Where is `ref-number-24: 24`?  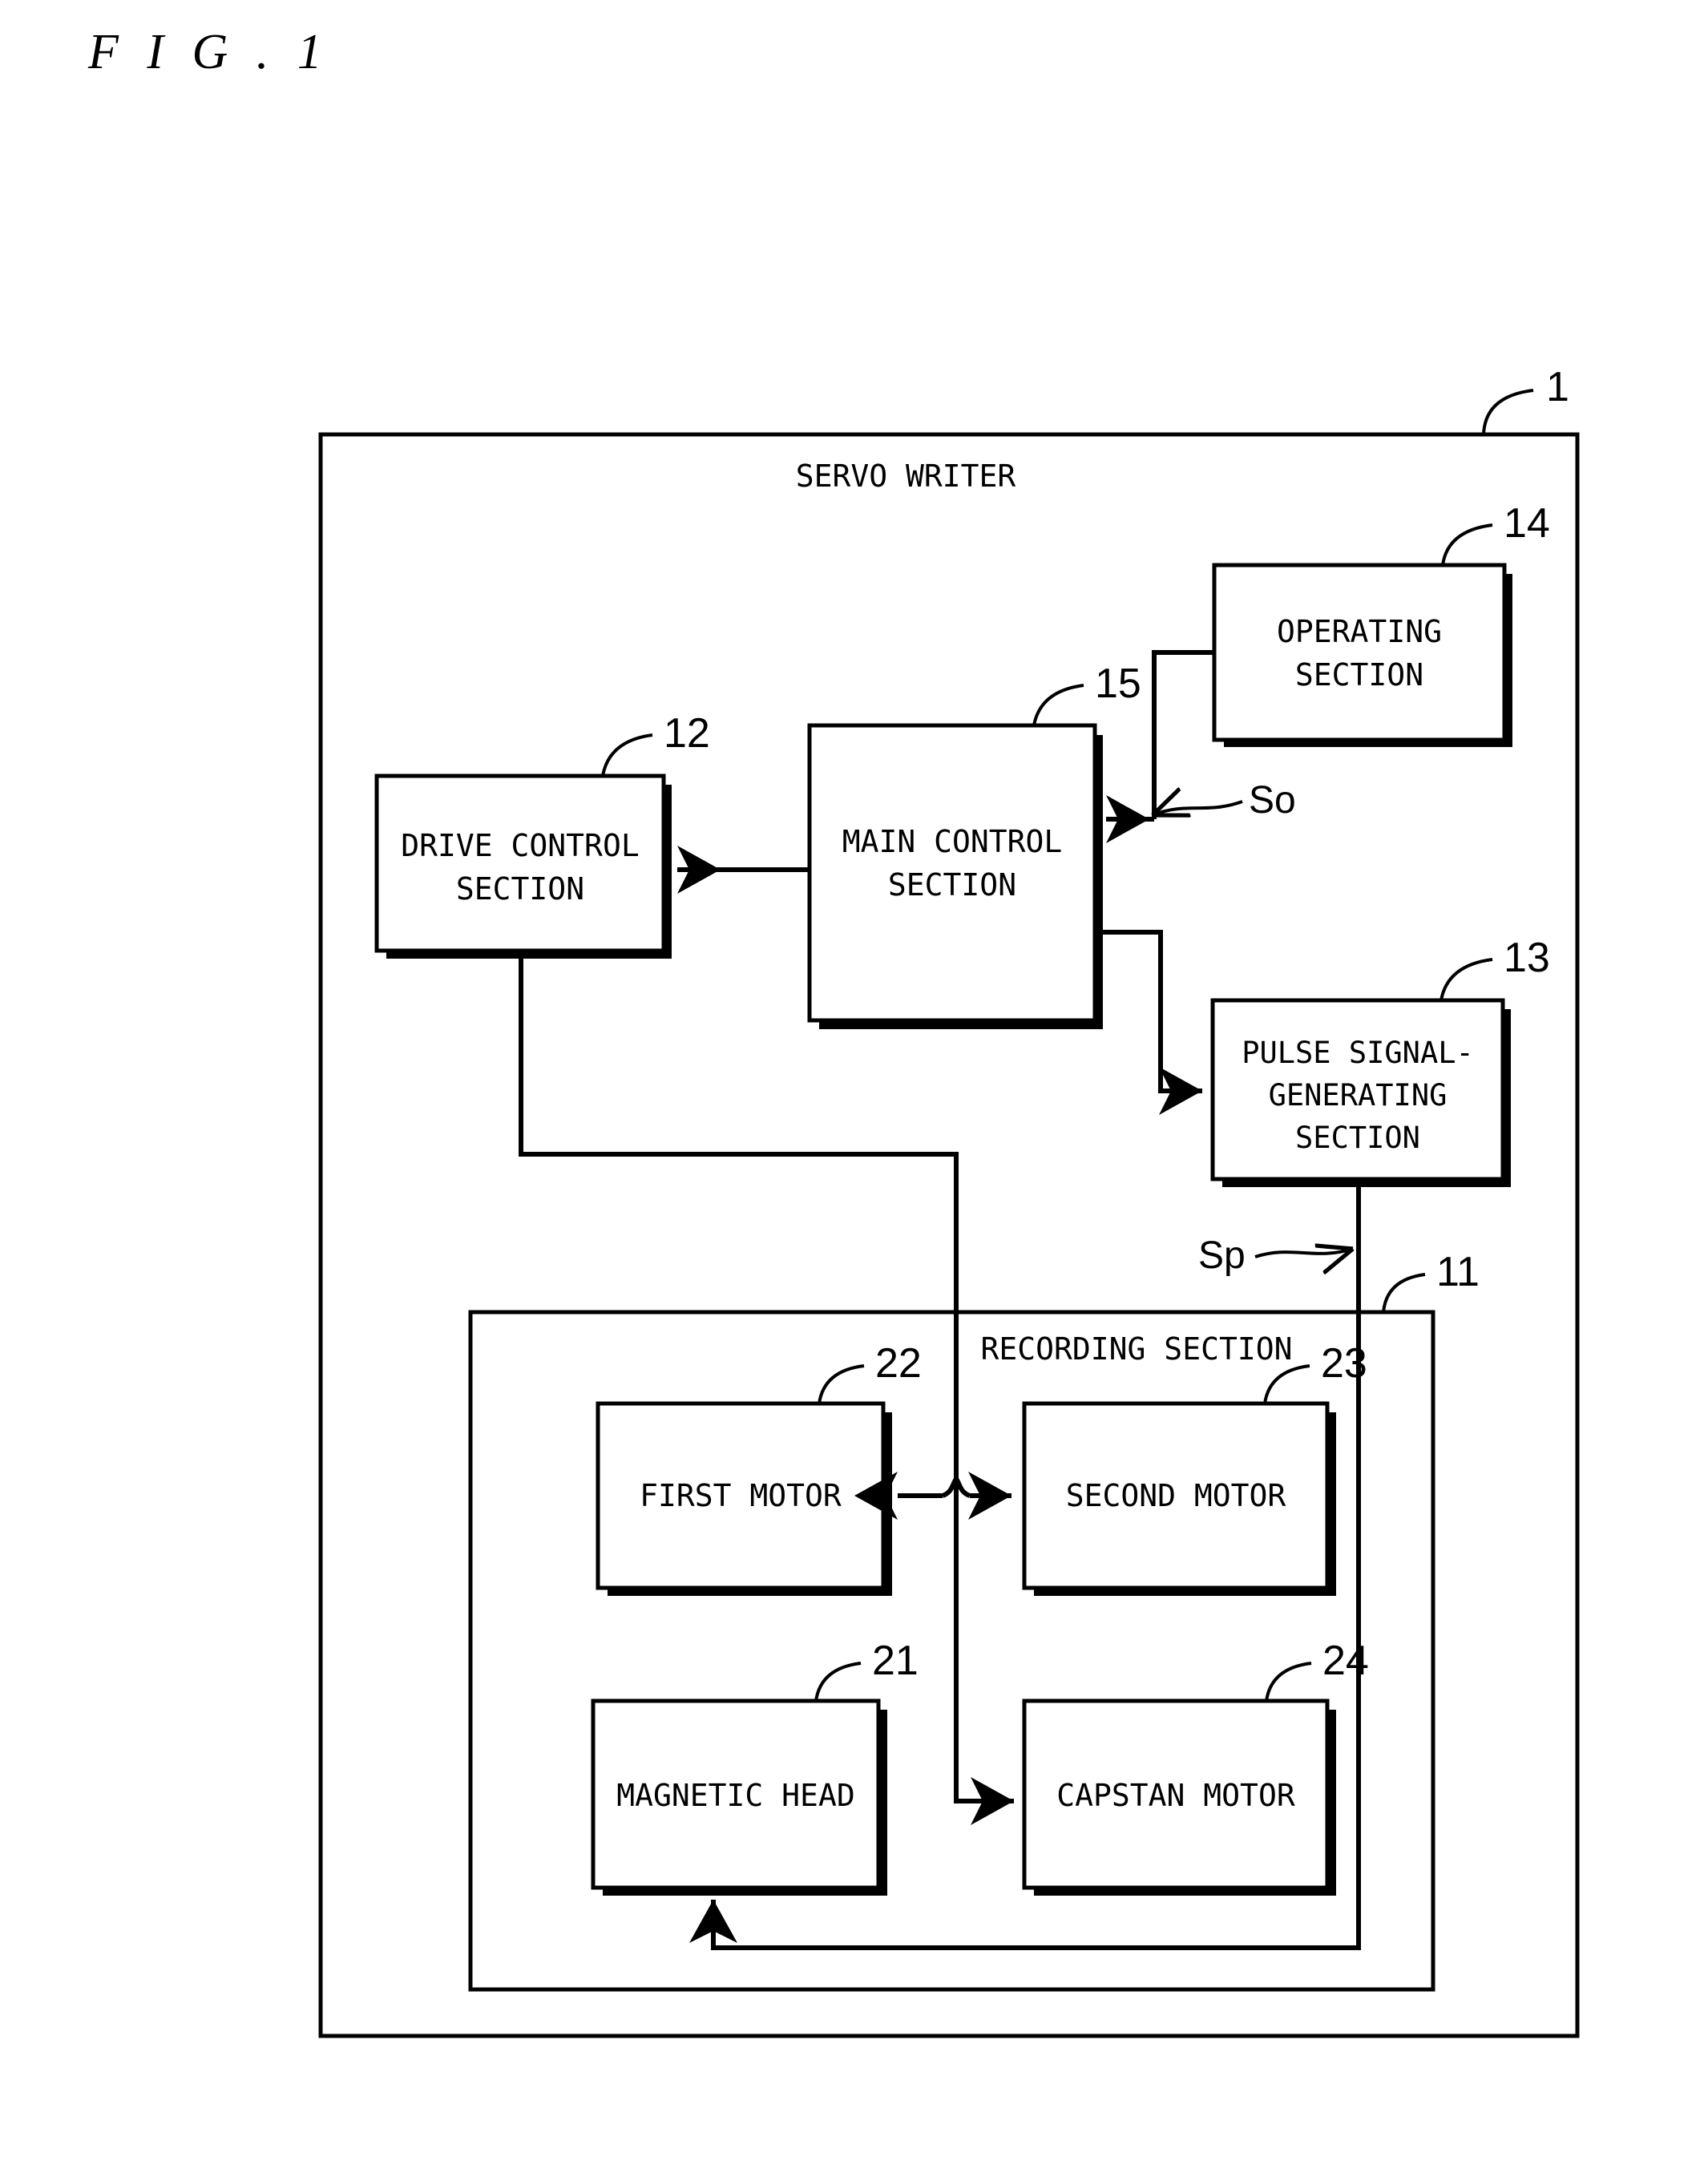 ref-number-24: 24 is located at coordinates (1345, 1661).